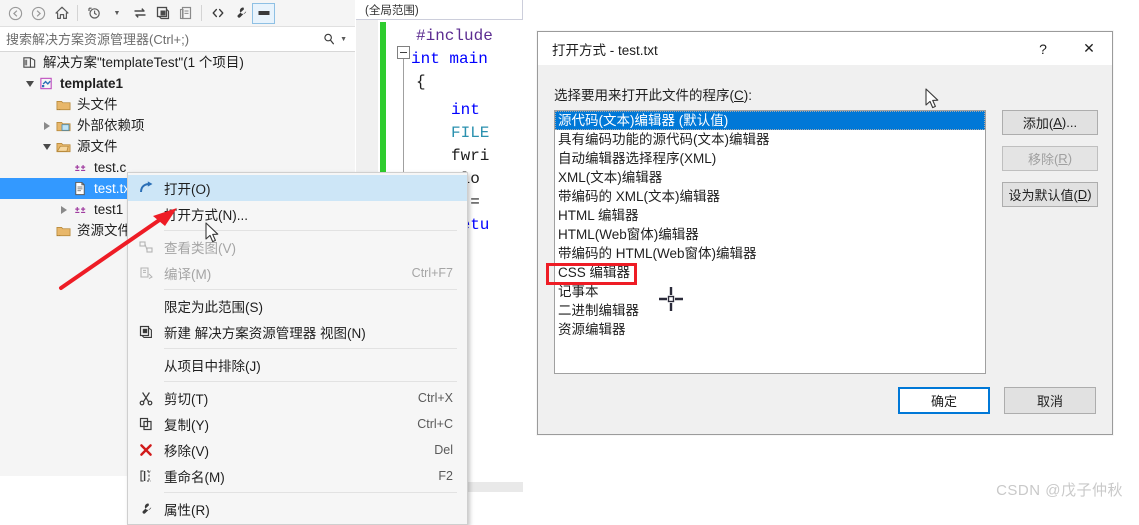 This screenshot has height=525, width=1139. Describe the element at coordinates (297, 188) in the screenshot. I see `menu-item-0: 打开(O)` at that location.